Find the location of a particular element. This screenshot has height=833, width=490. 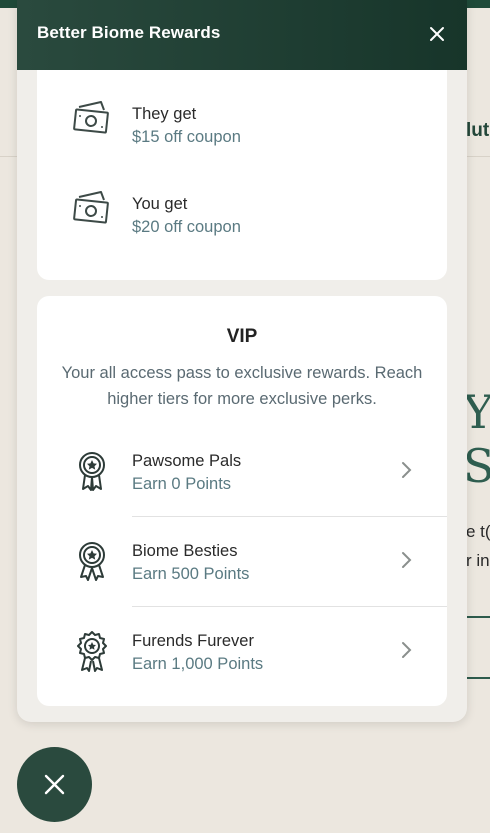

tier-points: Earn 0 Points is located at coordinates (182, 484).